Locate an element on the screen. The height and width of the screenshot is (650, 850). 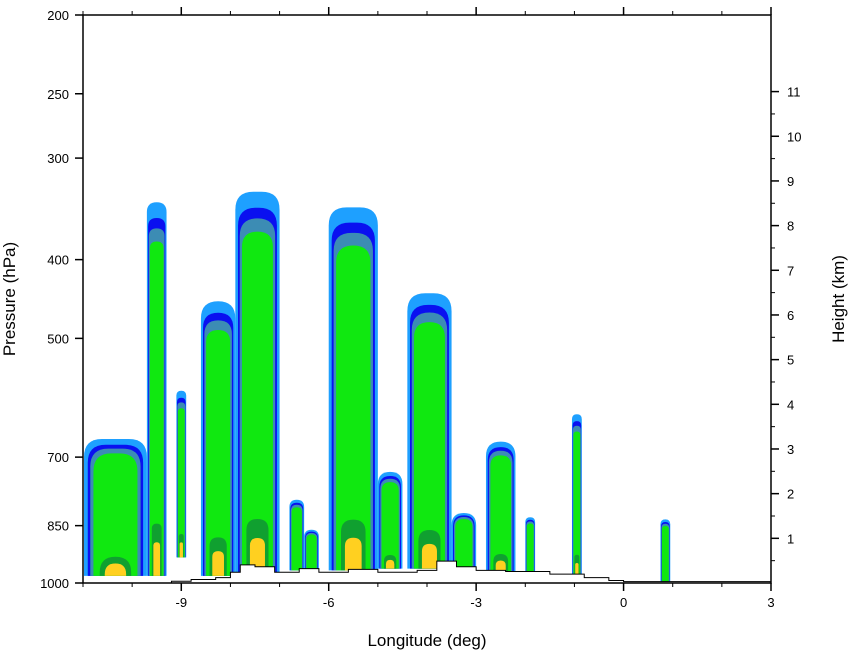
x-tick-label: -3 is located at coordinates (476, 602).